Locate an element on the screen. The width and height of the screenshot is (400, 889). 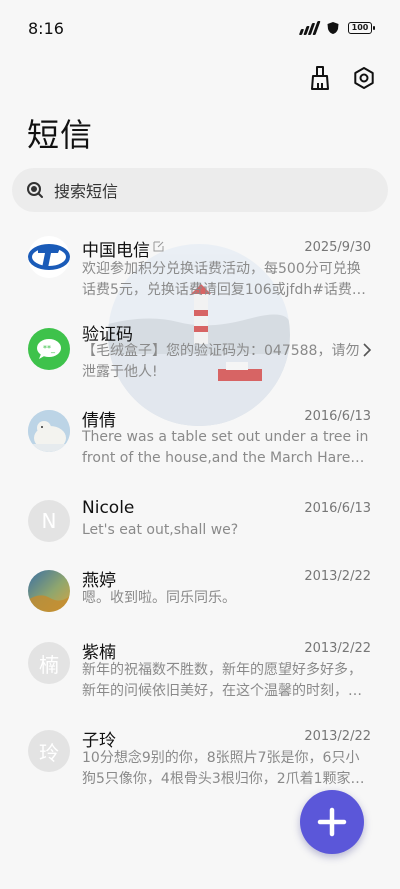
settings-button is located at coordinates (364, 78).